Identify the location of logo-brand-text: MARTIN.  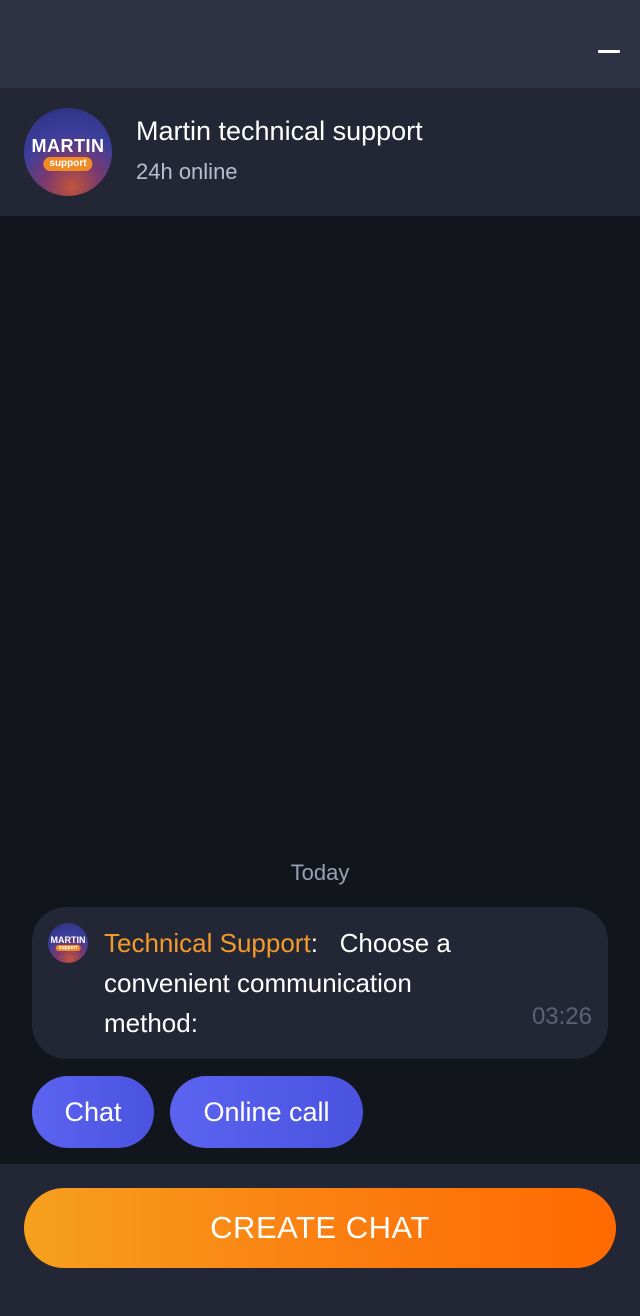
(68, 146).